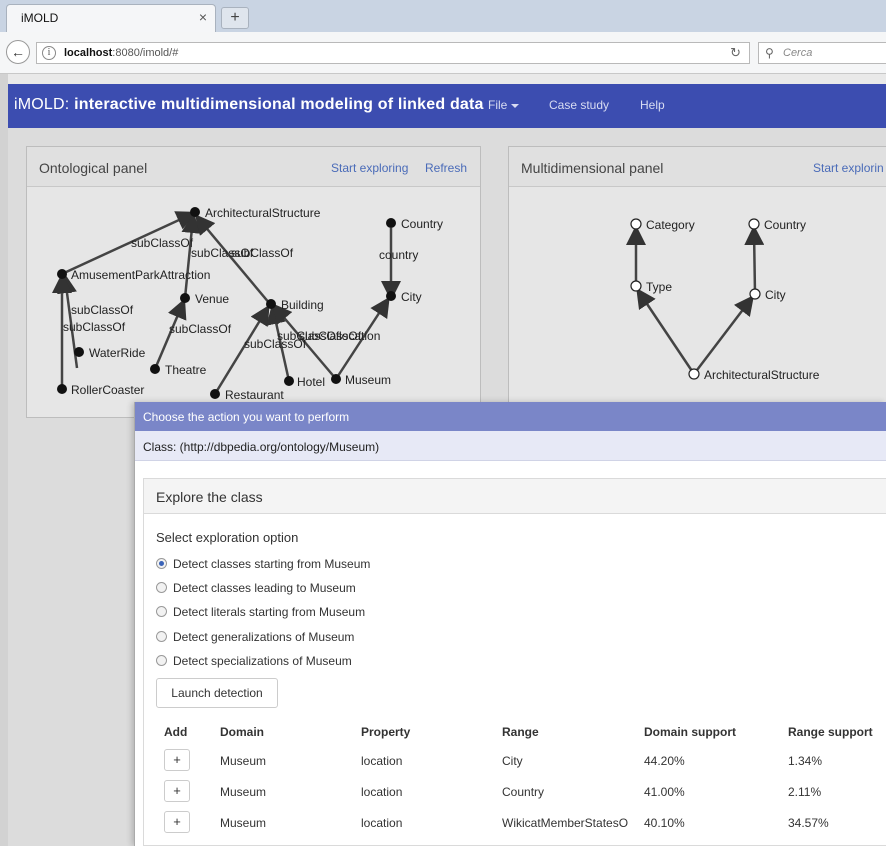  I want to click on refresh-link: Refresh, so click(446, 168).